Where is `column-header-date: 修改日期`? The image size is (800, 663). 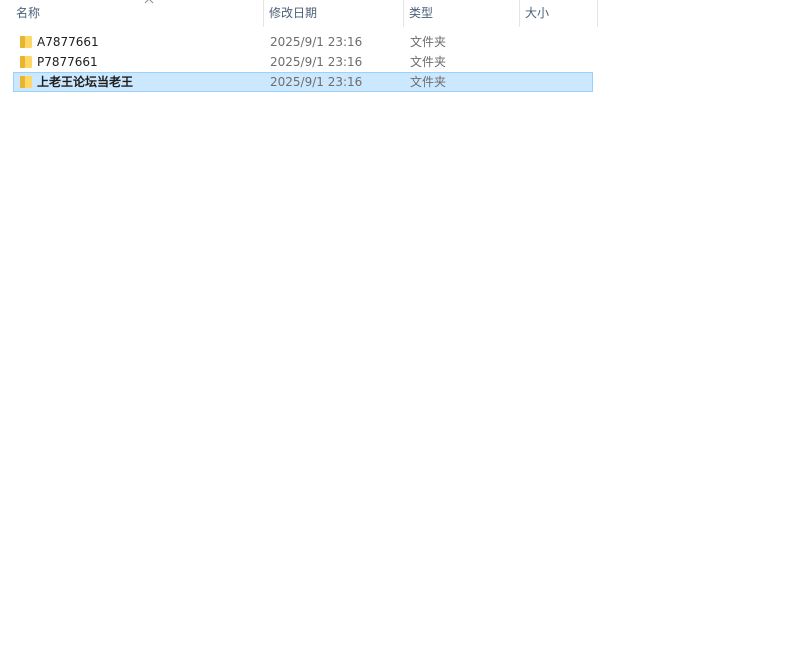
column-header-date: 修改日期 is located at coordinates (334, 13).